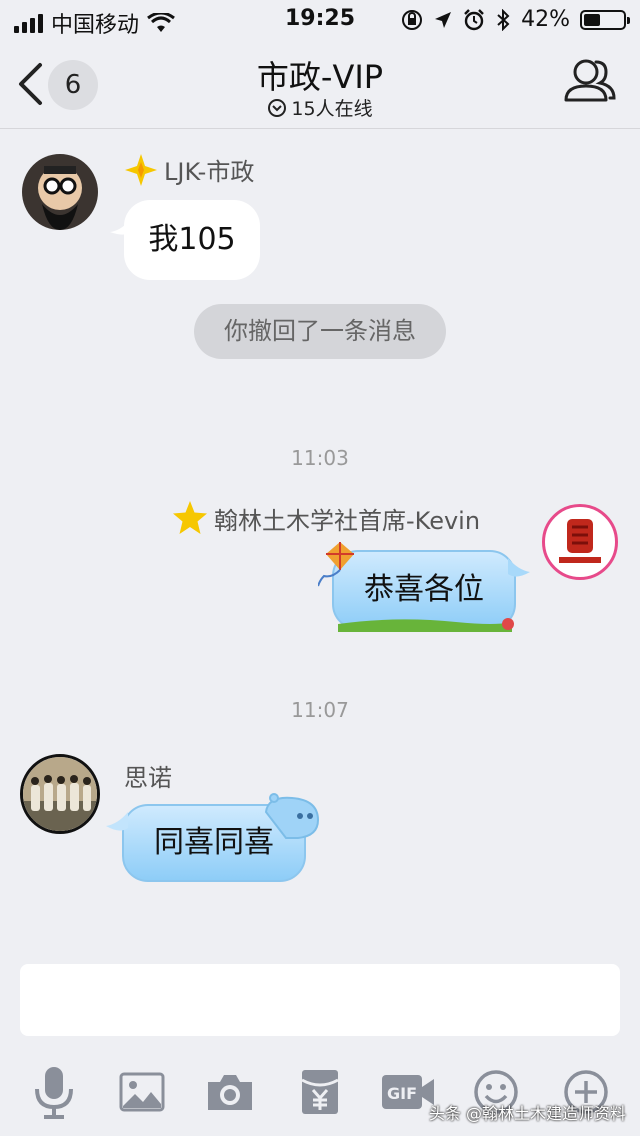 The height and width of the screenshot is (1136, 640). I want to click on kite-decoration-icon, so click(336, 564).